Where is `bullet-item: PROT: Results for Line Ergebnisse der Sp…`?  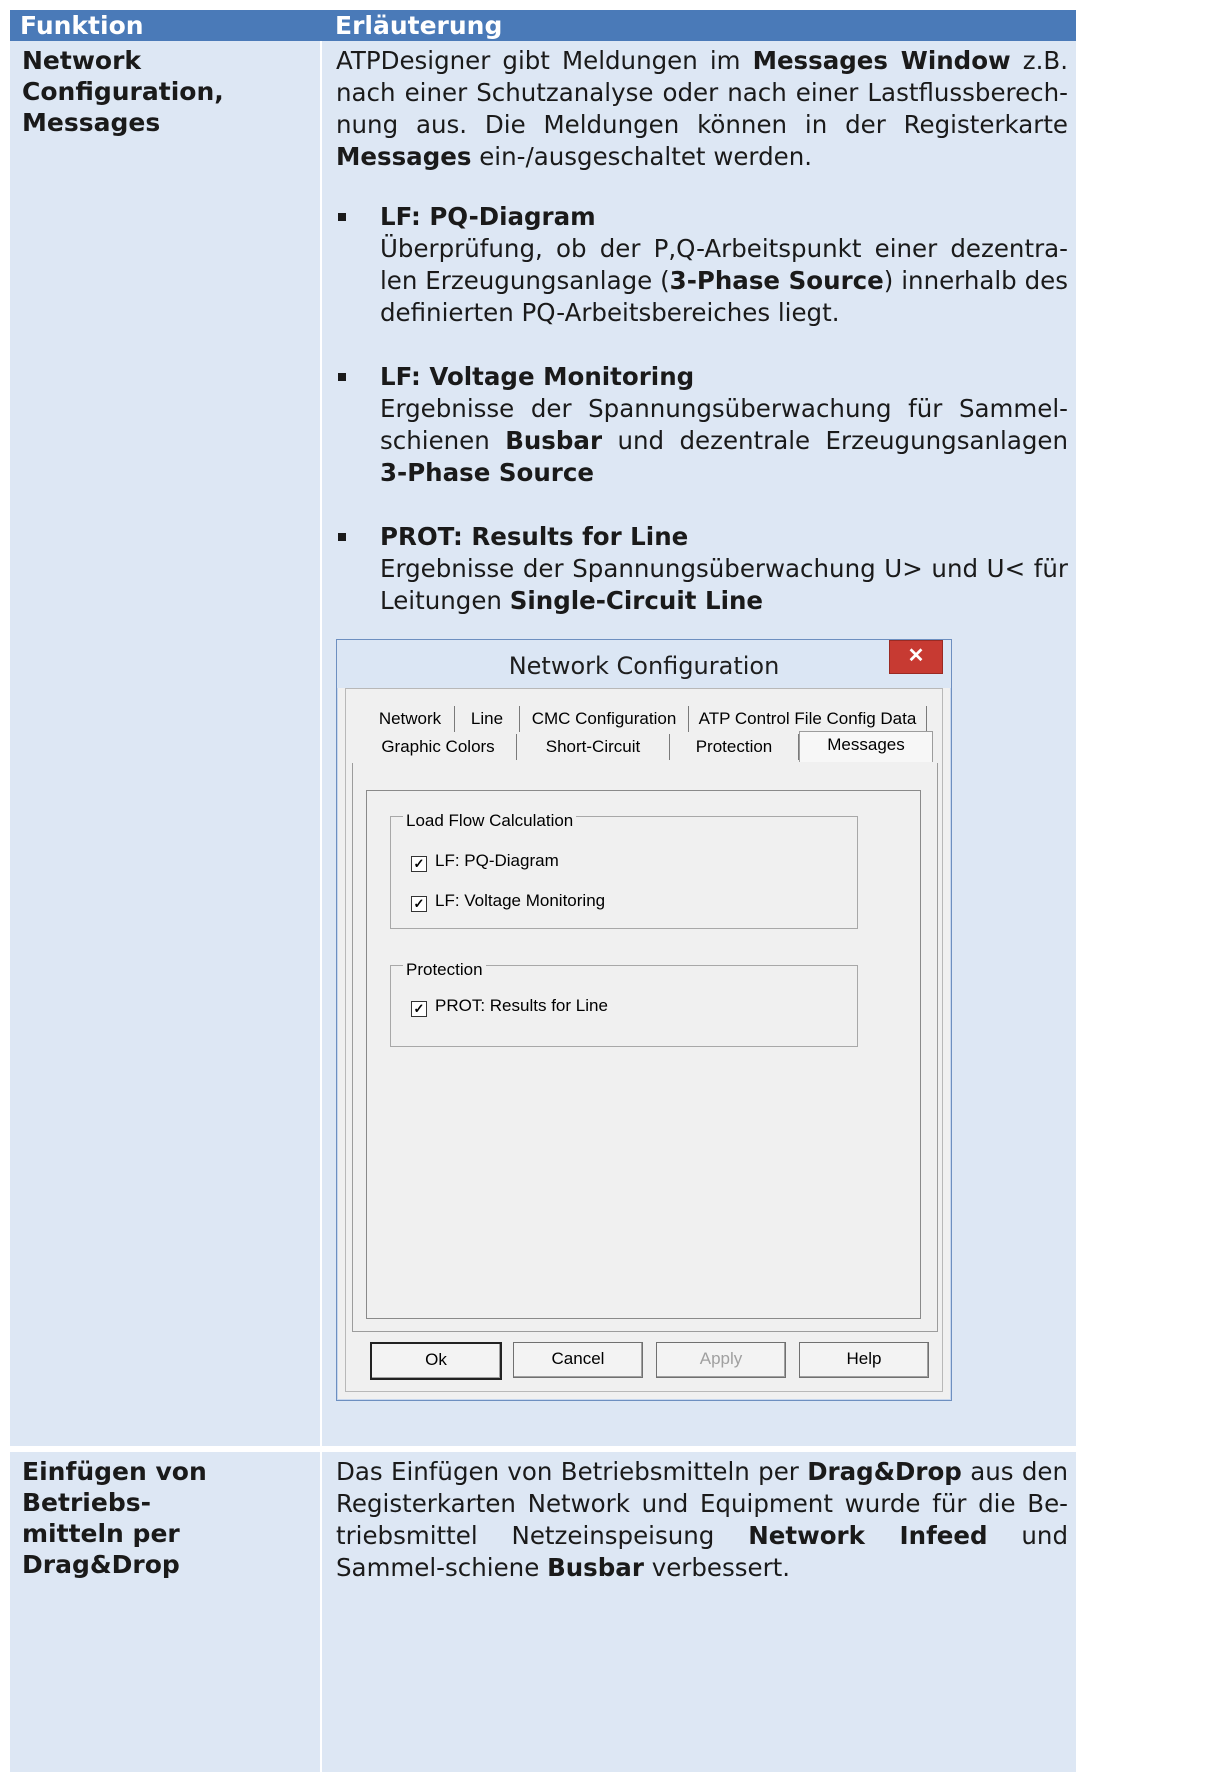
bullet-item: PROT: Results for Line Ergebnisse der Sp… is located at coordinates (702, 569).